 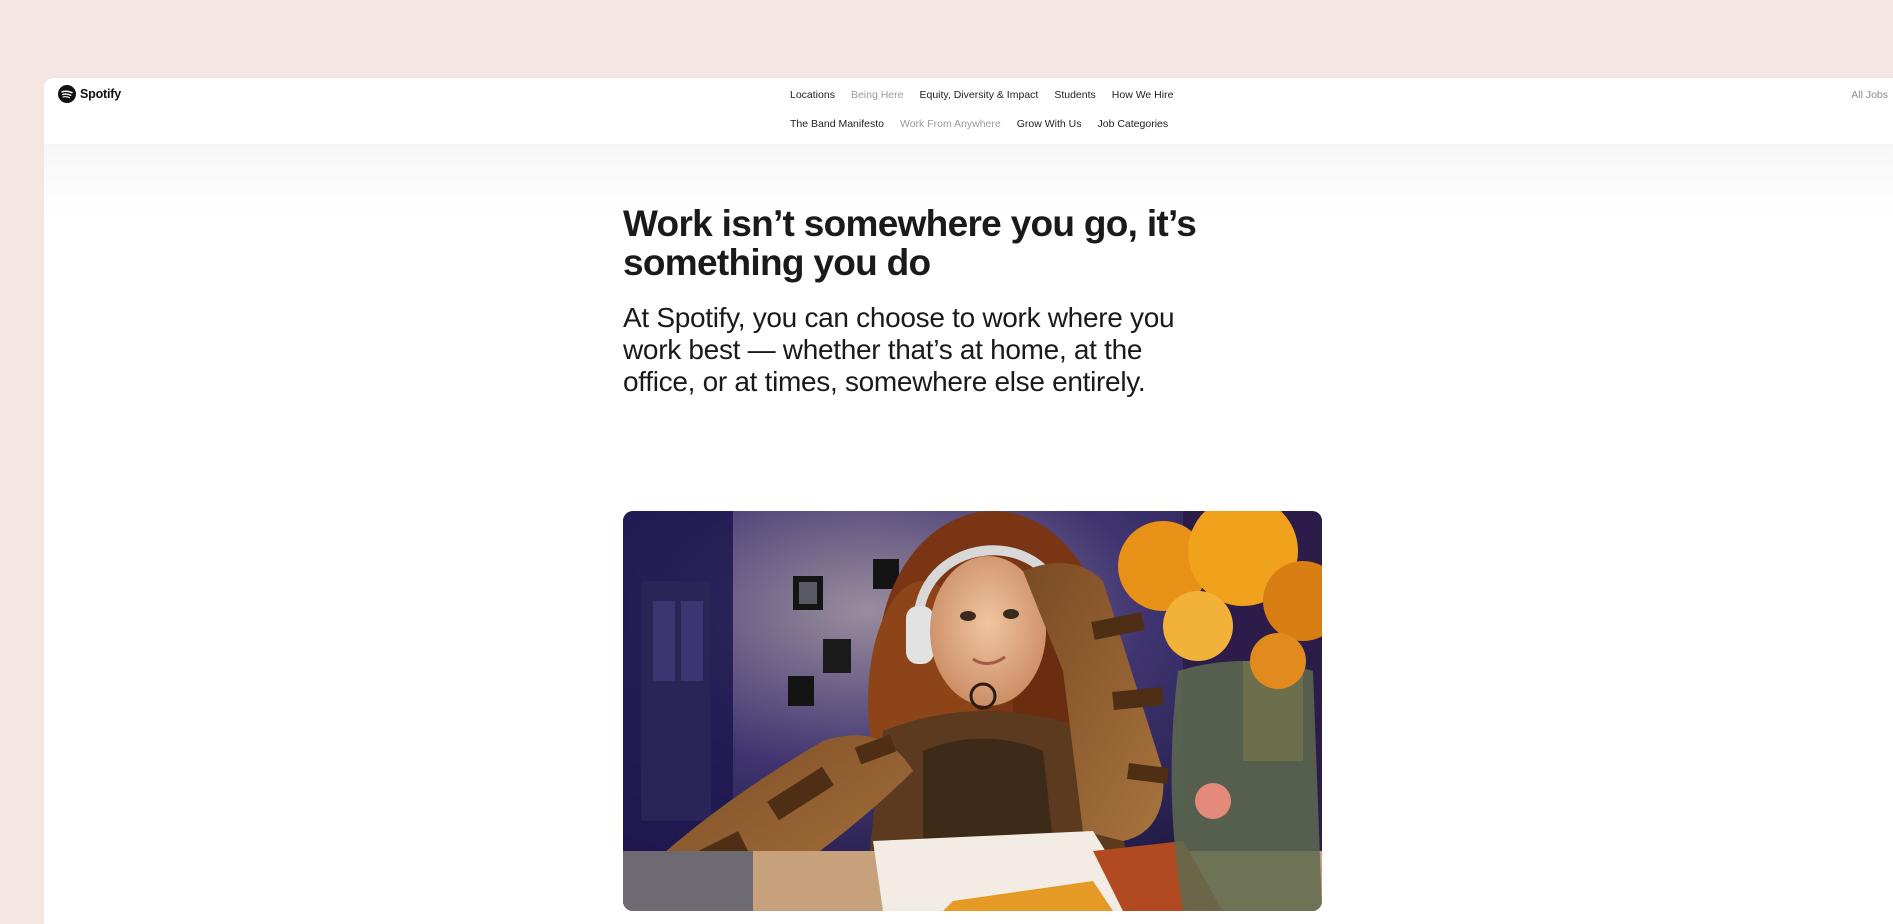 What do you see at coordinates (978, 95) in the screenshot?
I see `nav-link-equity-diversity-impact: Equity, Diversity & Impact` at bounding box center [978, 95].